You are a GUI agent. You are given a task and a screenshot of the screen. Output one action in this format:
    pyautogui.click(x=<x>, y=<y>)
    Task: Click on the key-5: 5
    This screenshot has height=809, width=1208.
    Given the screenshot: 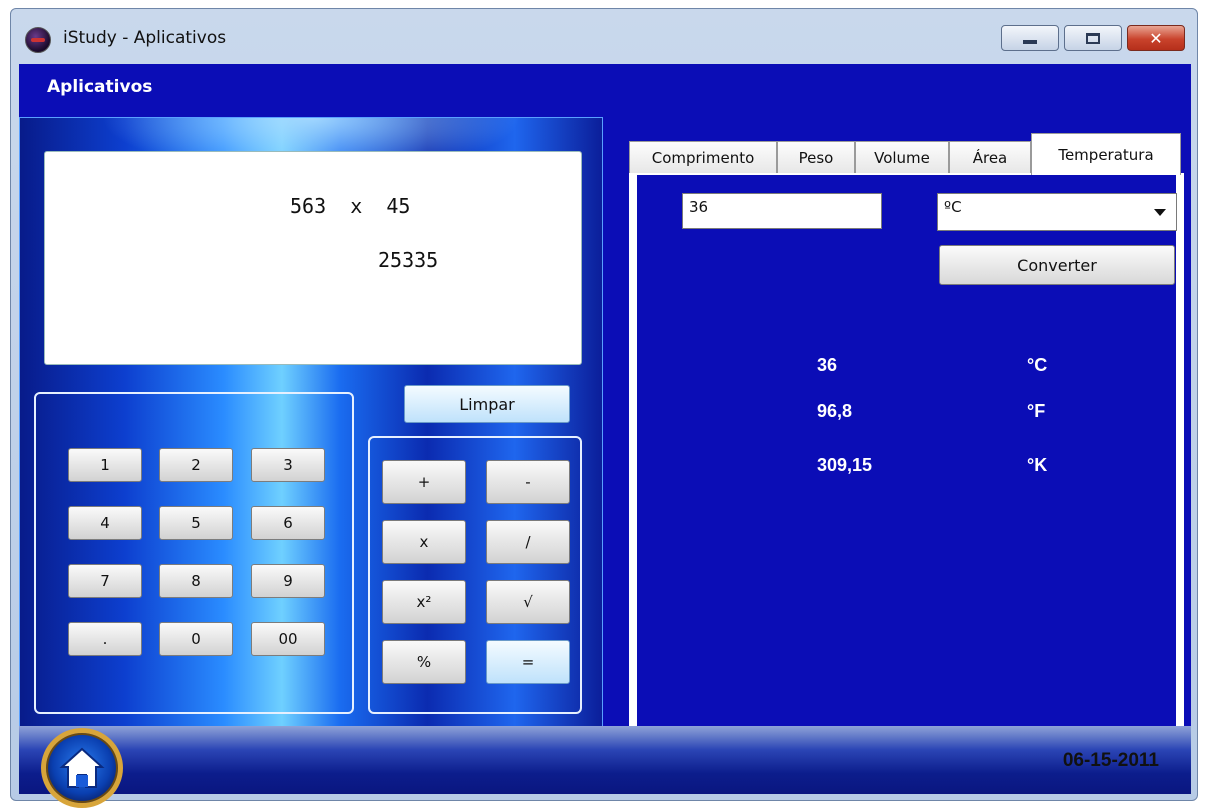 What is the action you would take?
    pyautogui.click(x=196, y=523)
    